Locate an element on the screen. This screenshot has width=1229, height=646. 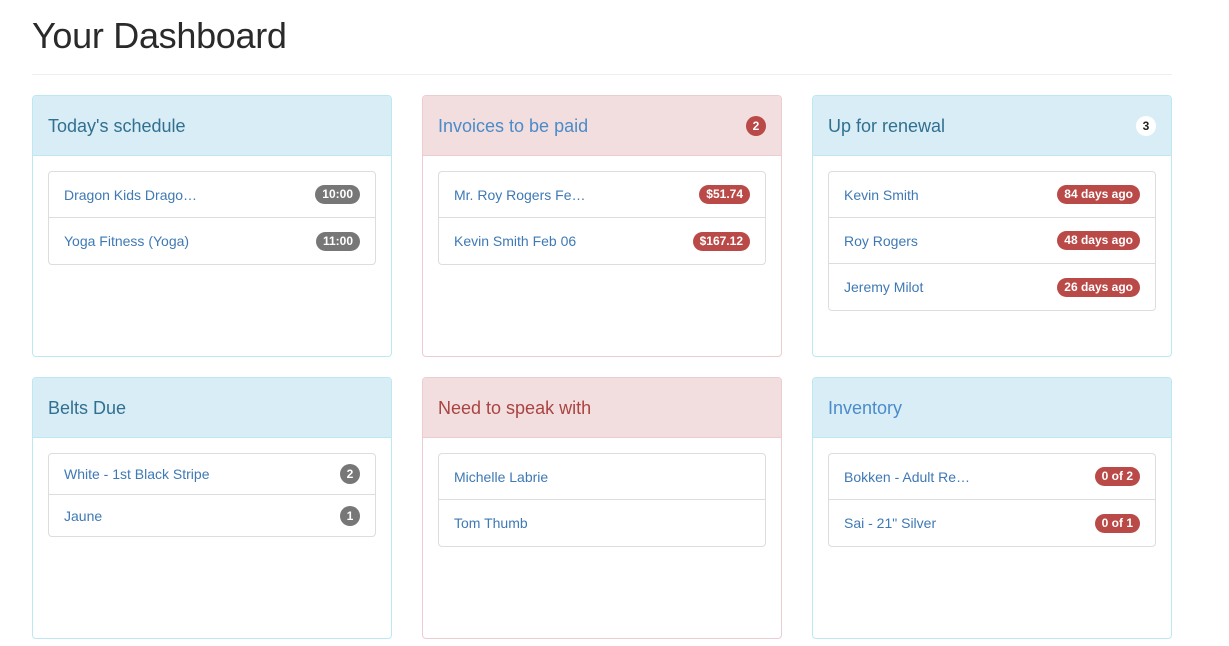
list-item: Jeremy Milot 26 days ago is located at coordinates (992, 287).